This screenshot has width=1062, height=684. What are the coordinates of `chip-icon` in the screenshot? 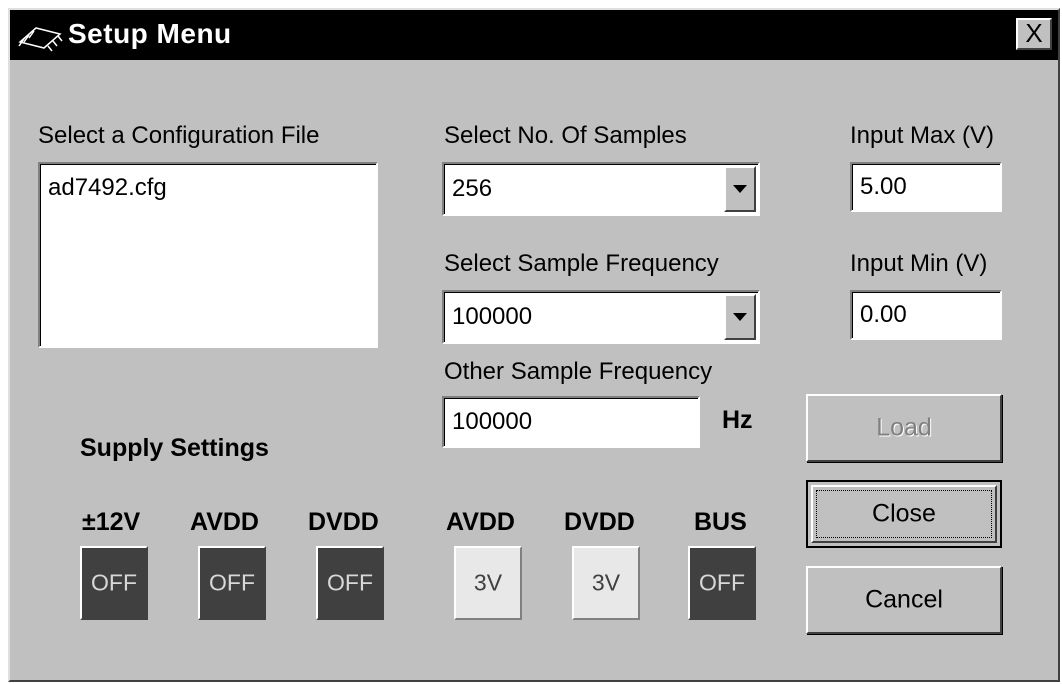 It's located at (40, 39).